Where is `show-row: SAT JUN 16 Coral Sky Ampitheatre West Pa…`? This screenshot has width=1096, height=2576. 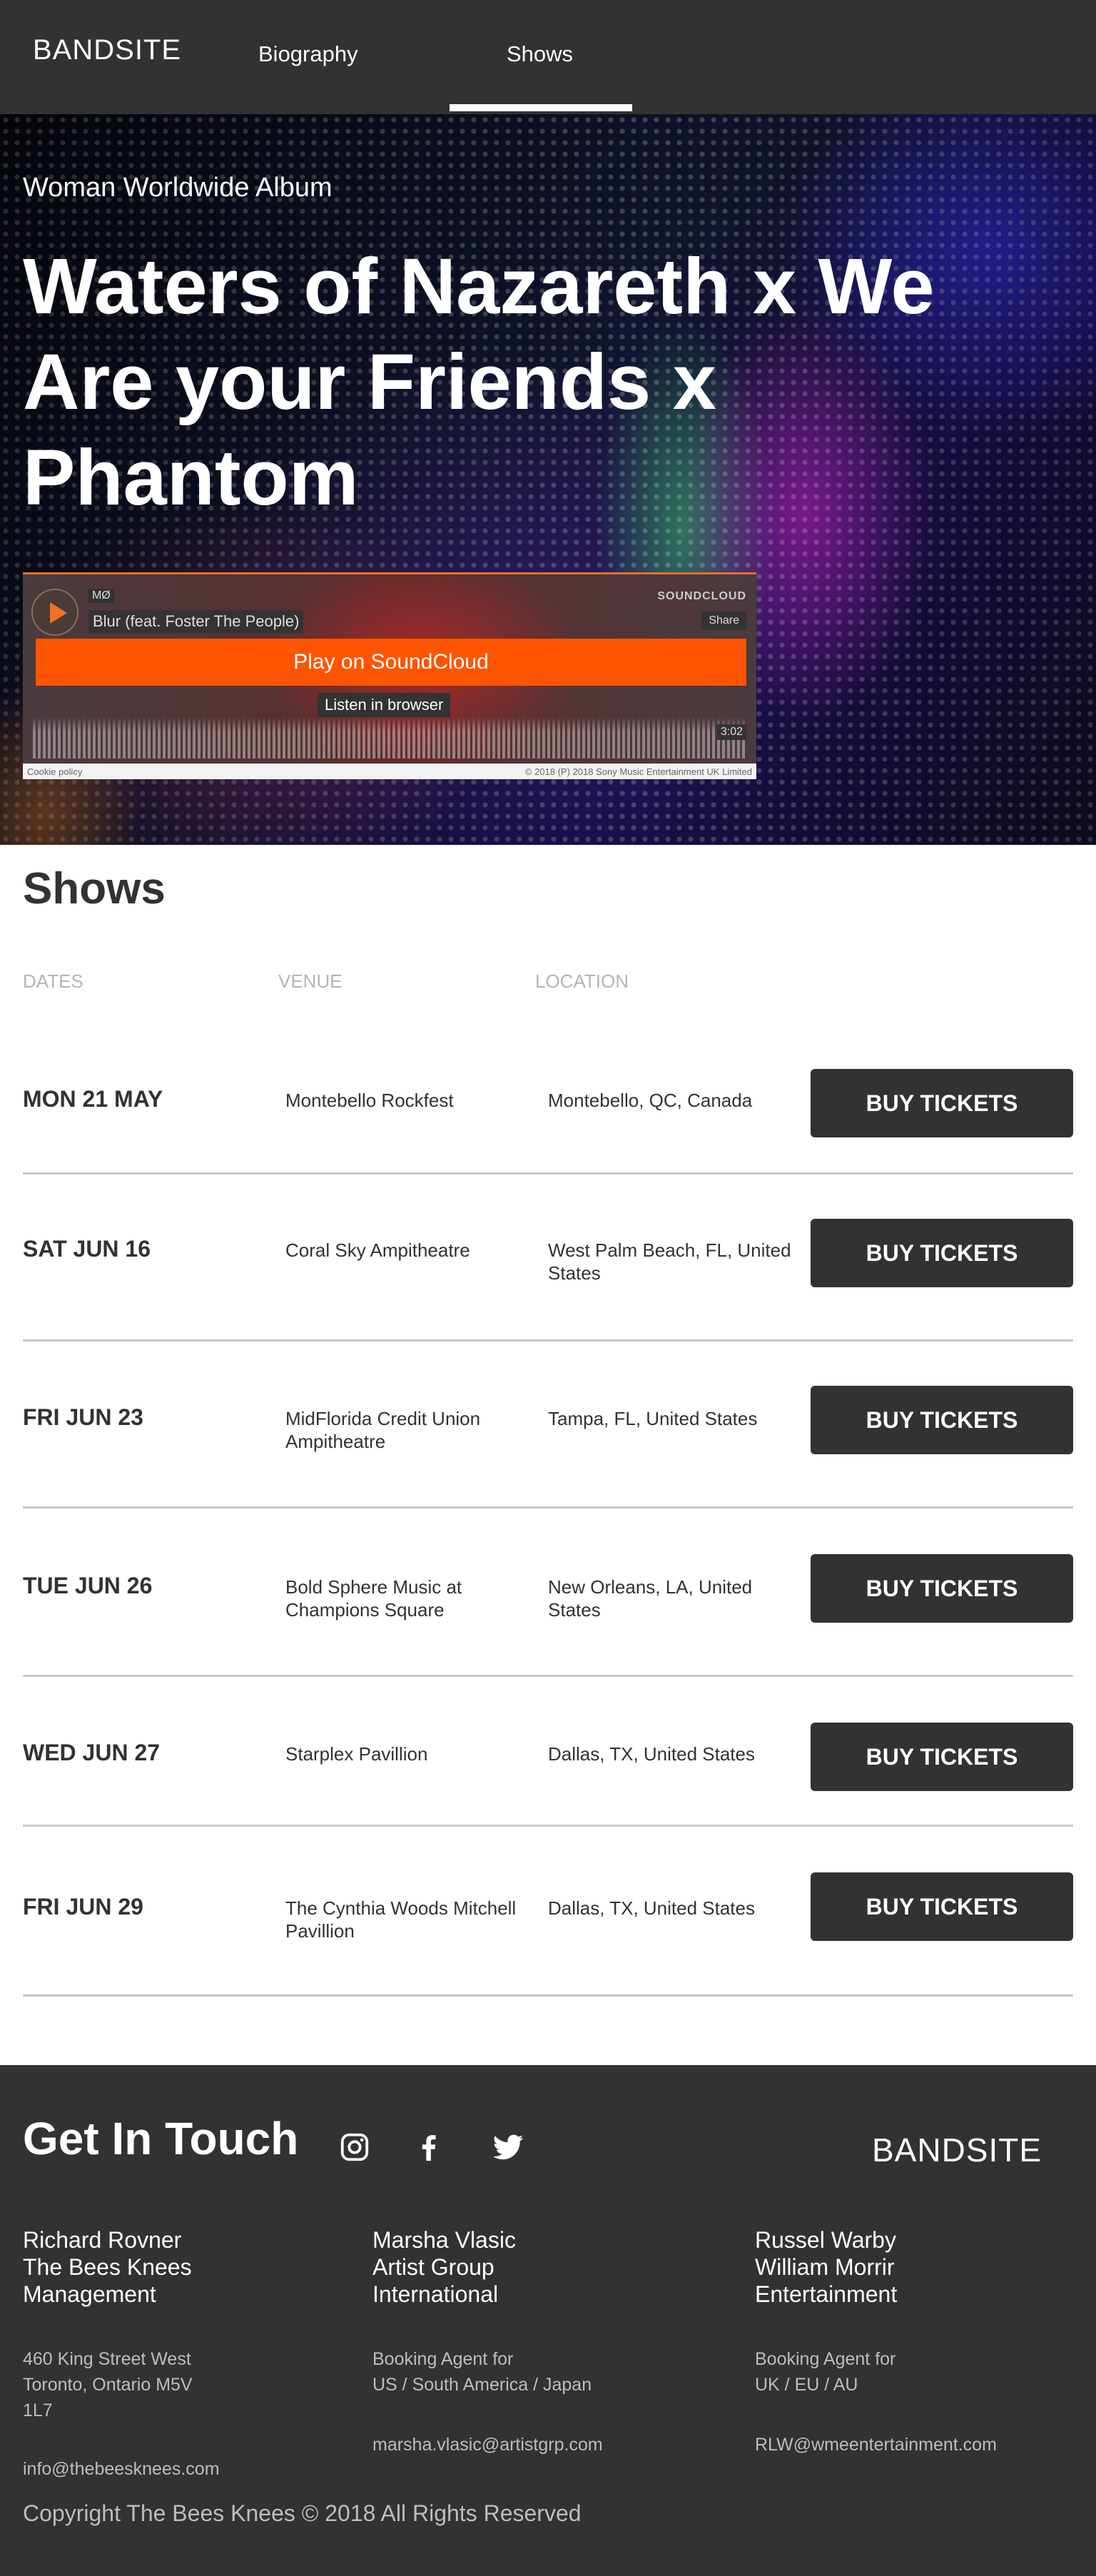 show-row: SAT JUN 16 Coral Sky Ampitheatre West Pa… is located at coordinates (548, 1258).